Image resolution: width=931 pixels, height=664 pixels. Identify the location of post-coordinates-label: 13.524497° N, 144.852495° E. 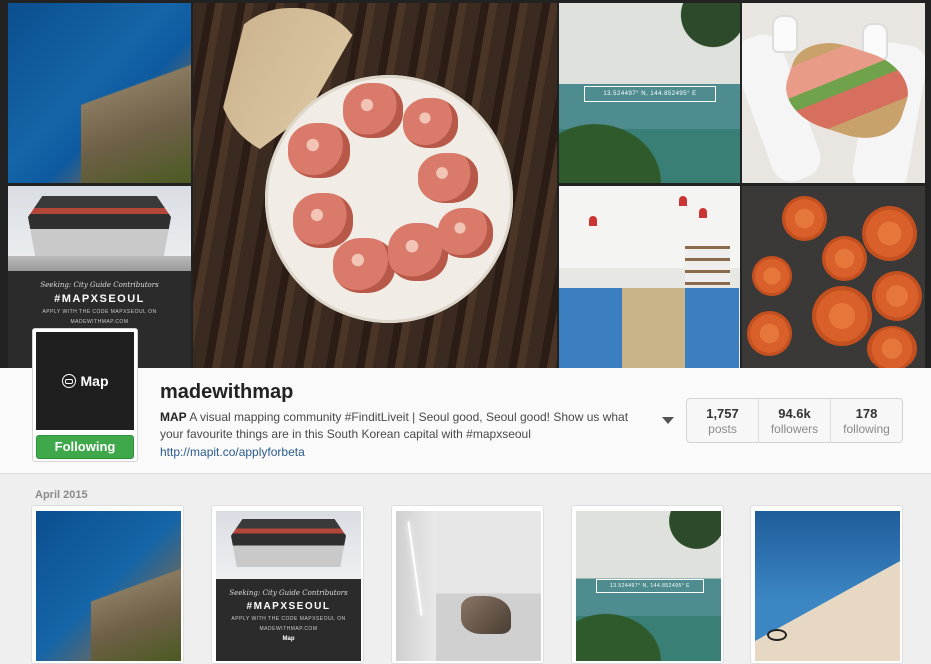
(650, 586).